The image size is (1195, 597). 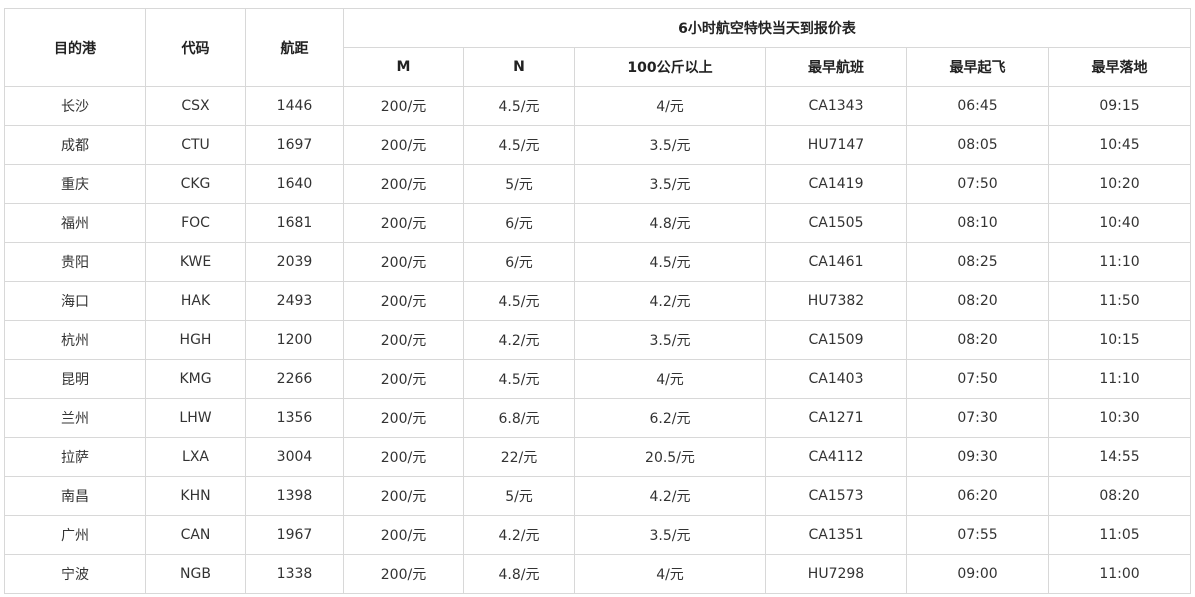 I want to click on cell-dest: 昆明, so click(x=75, y=379).